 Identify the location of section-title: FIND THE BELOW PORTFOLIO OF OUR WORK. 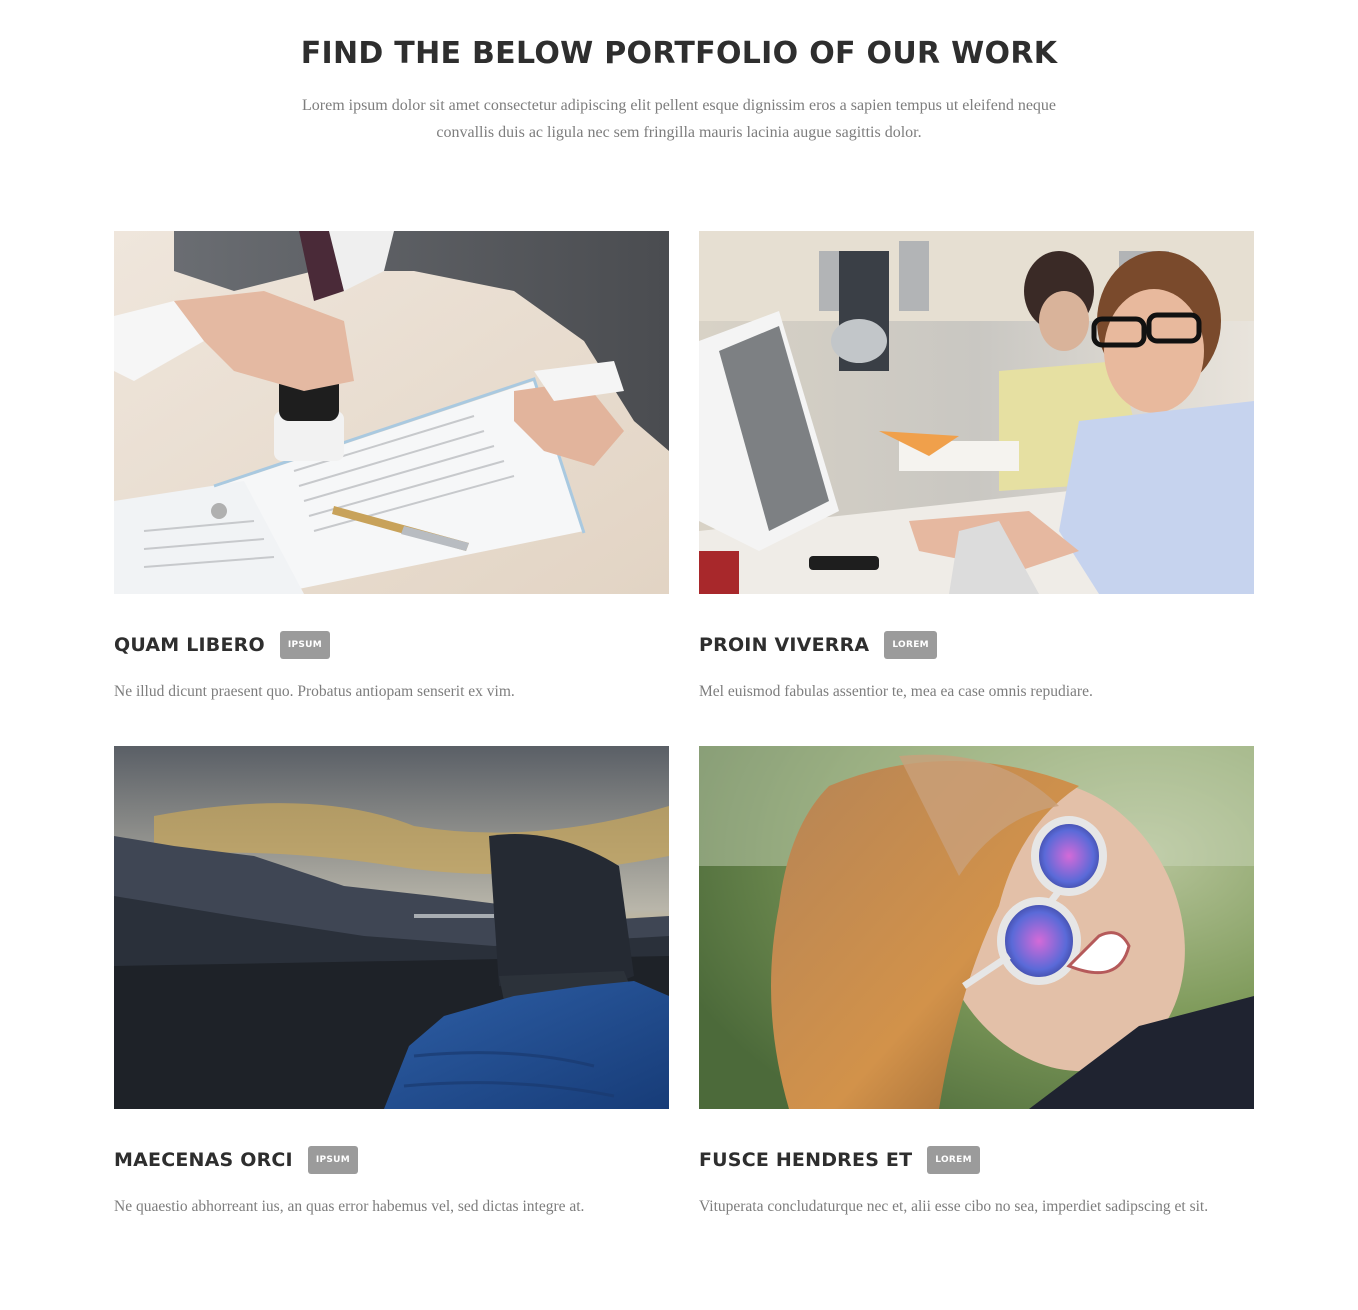
(679, 53).